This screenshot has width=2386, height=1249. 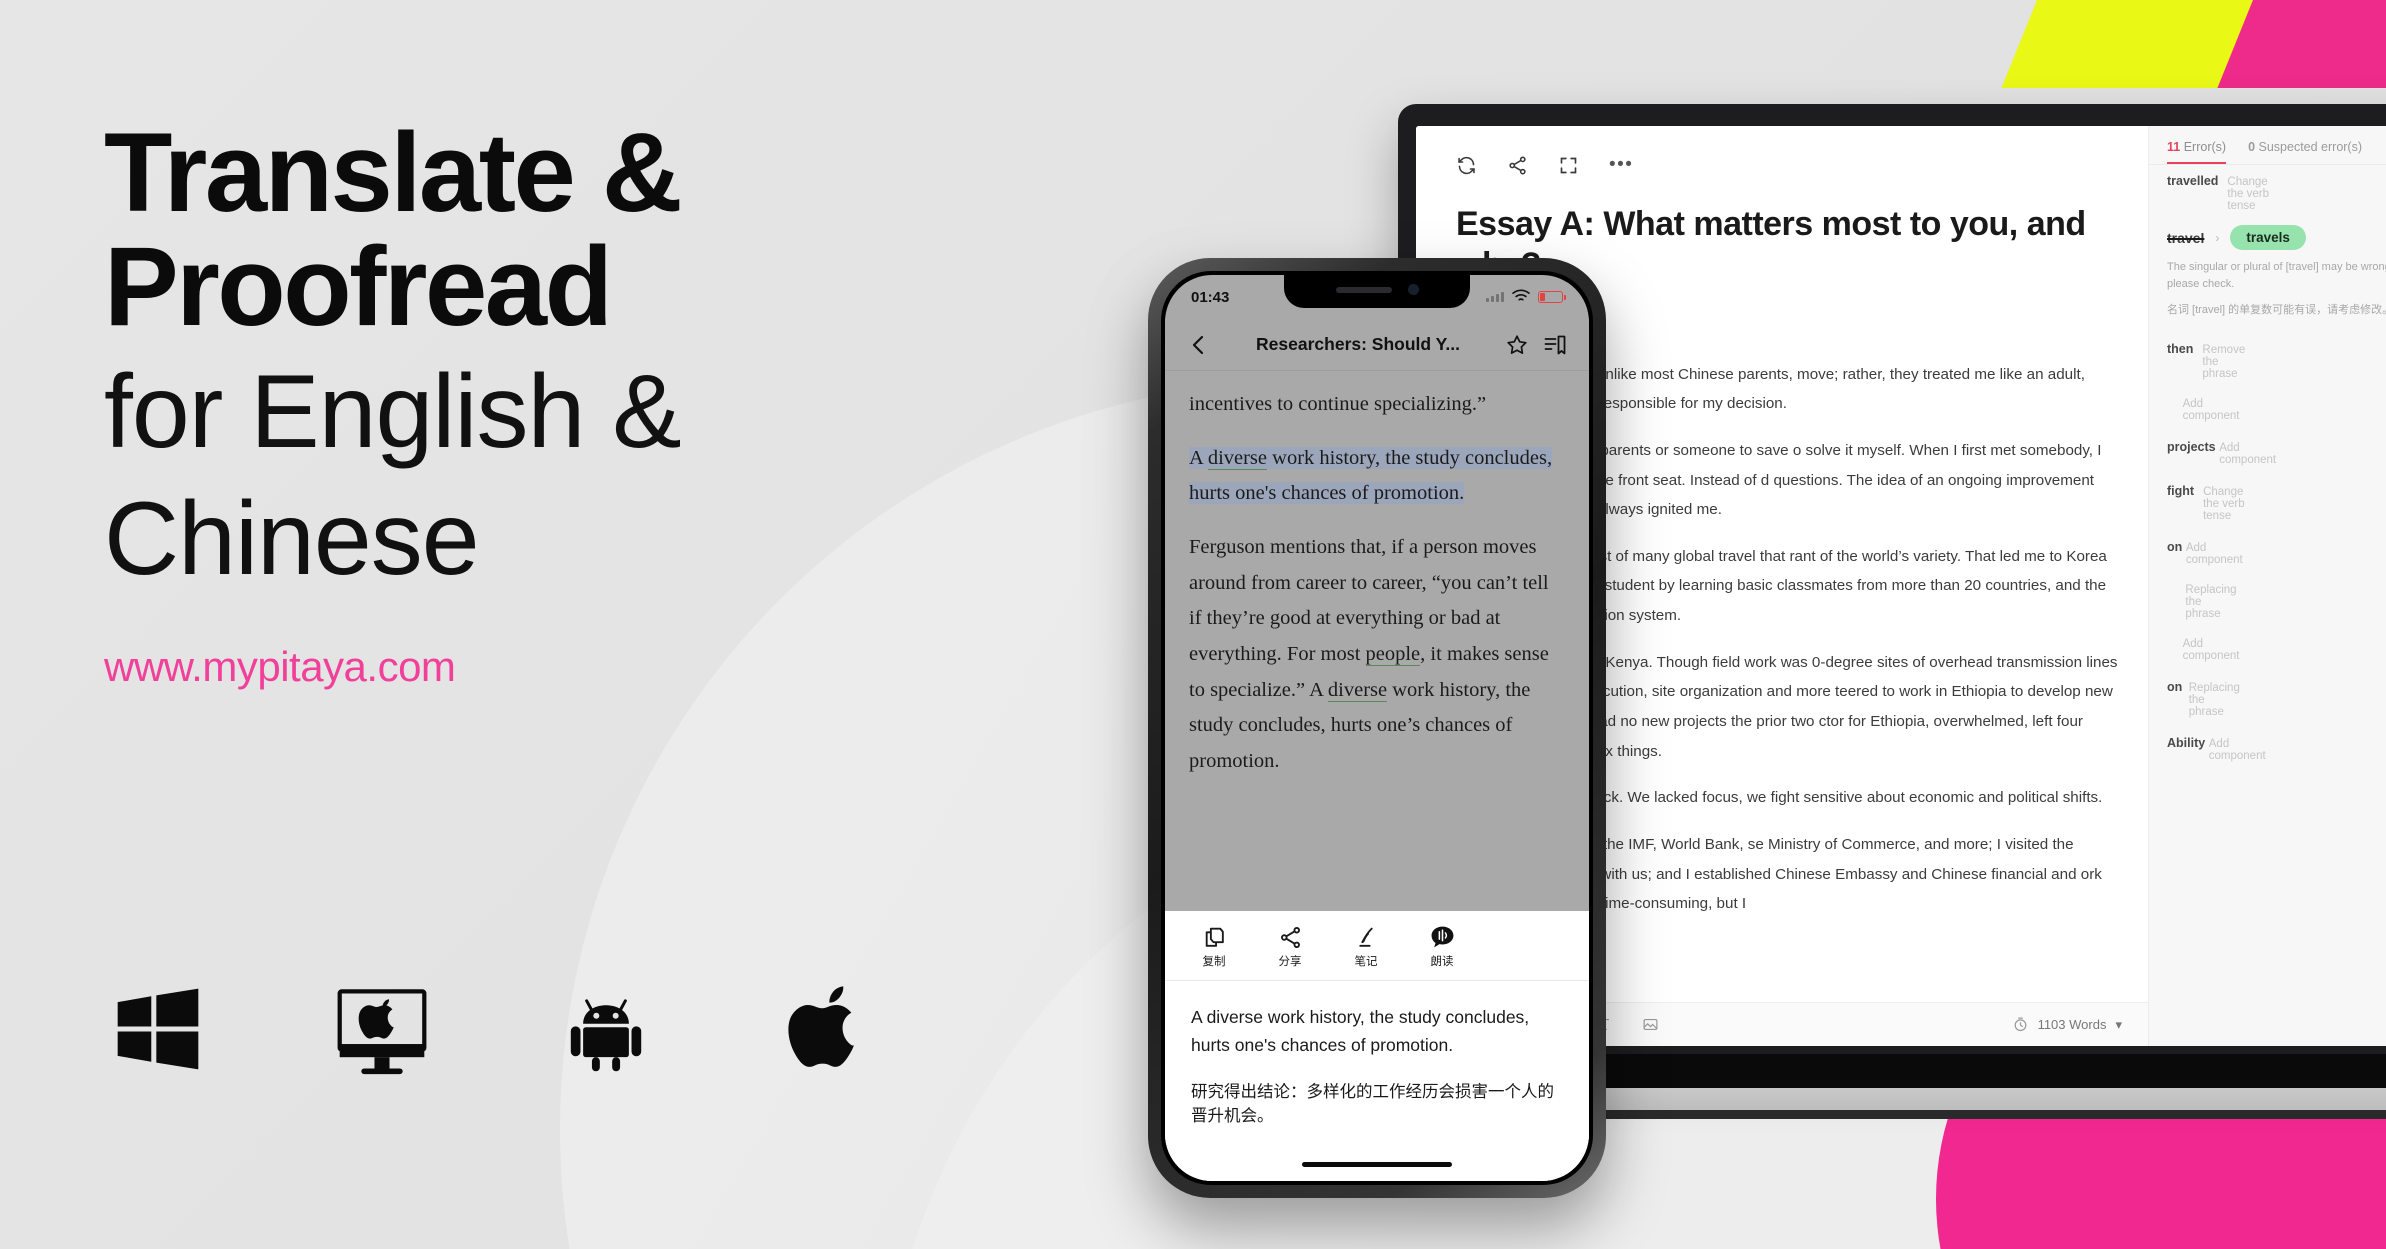 I want to click on fullscreen-icon, so click(x=1568, y=165).